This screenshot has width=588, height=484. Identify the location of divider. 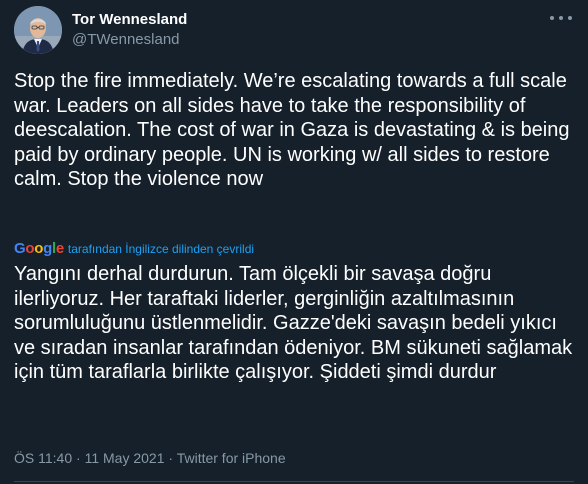
(294, 481).